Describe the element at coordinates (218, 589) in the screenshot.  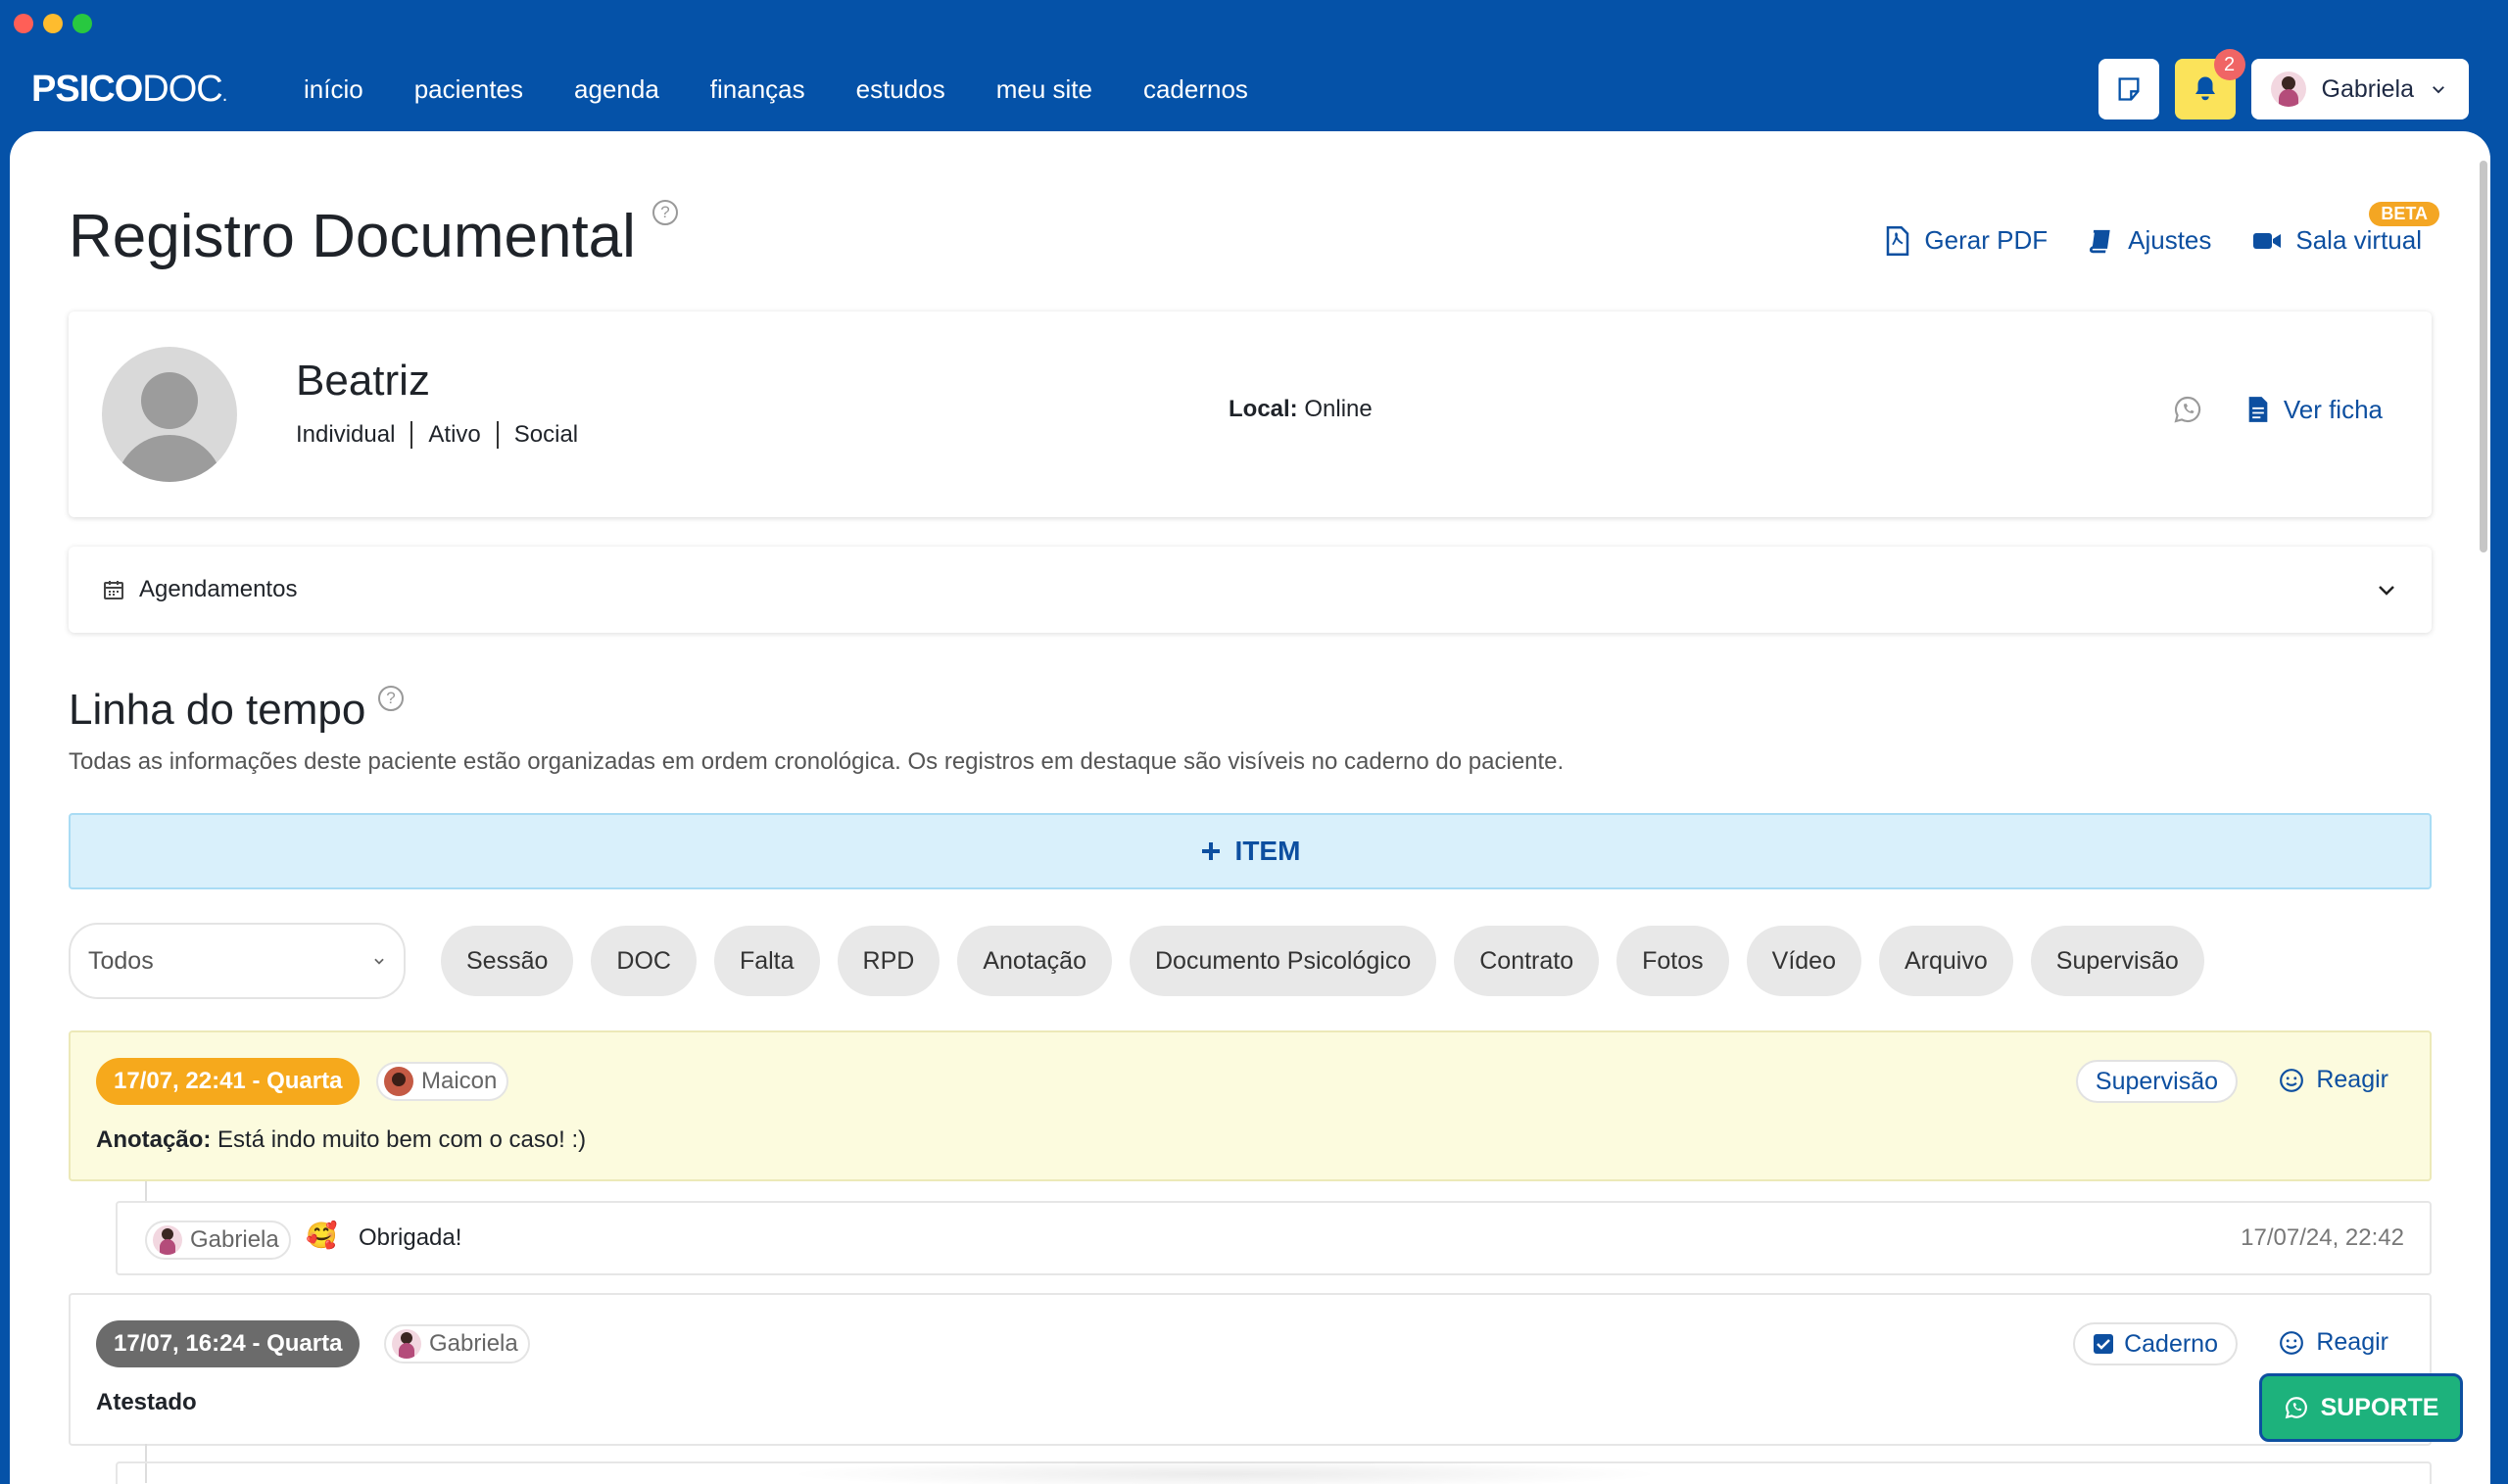
I see `appointments-label: Agendamentos` at that location.